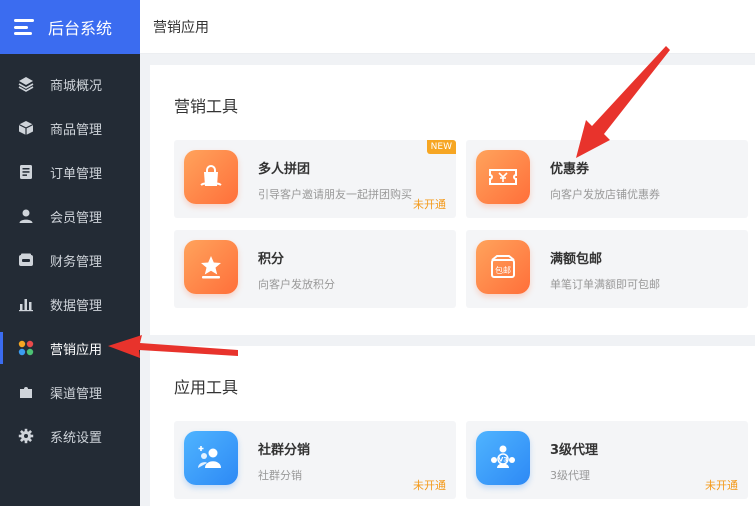  Describe the element at coordinates (284, 450) in the screenshot. I see `card-title: 社群分销` at that location.